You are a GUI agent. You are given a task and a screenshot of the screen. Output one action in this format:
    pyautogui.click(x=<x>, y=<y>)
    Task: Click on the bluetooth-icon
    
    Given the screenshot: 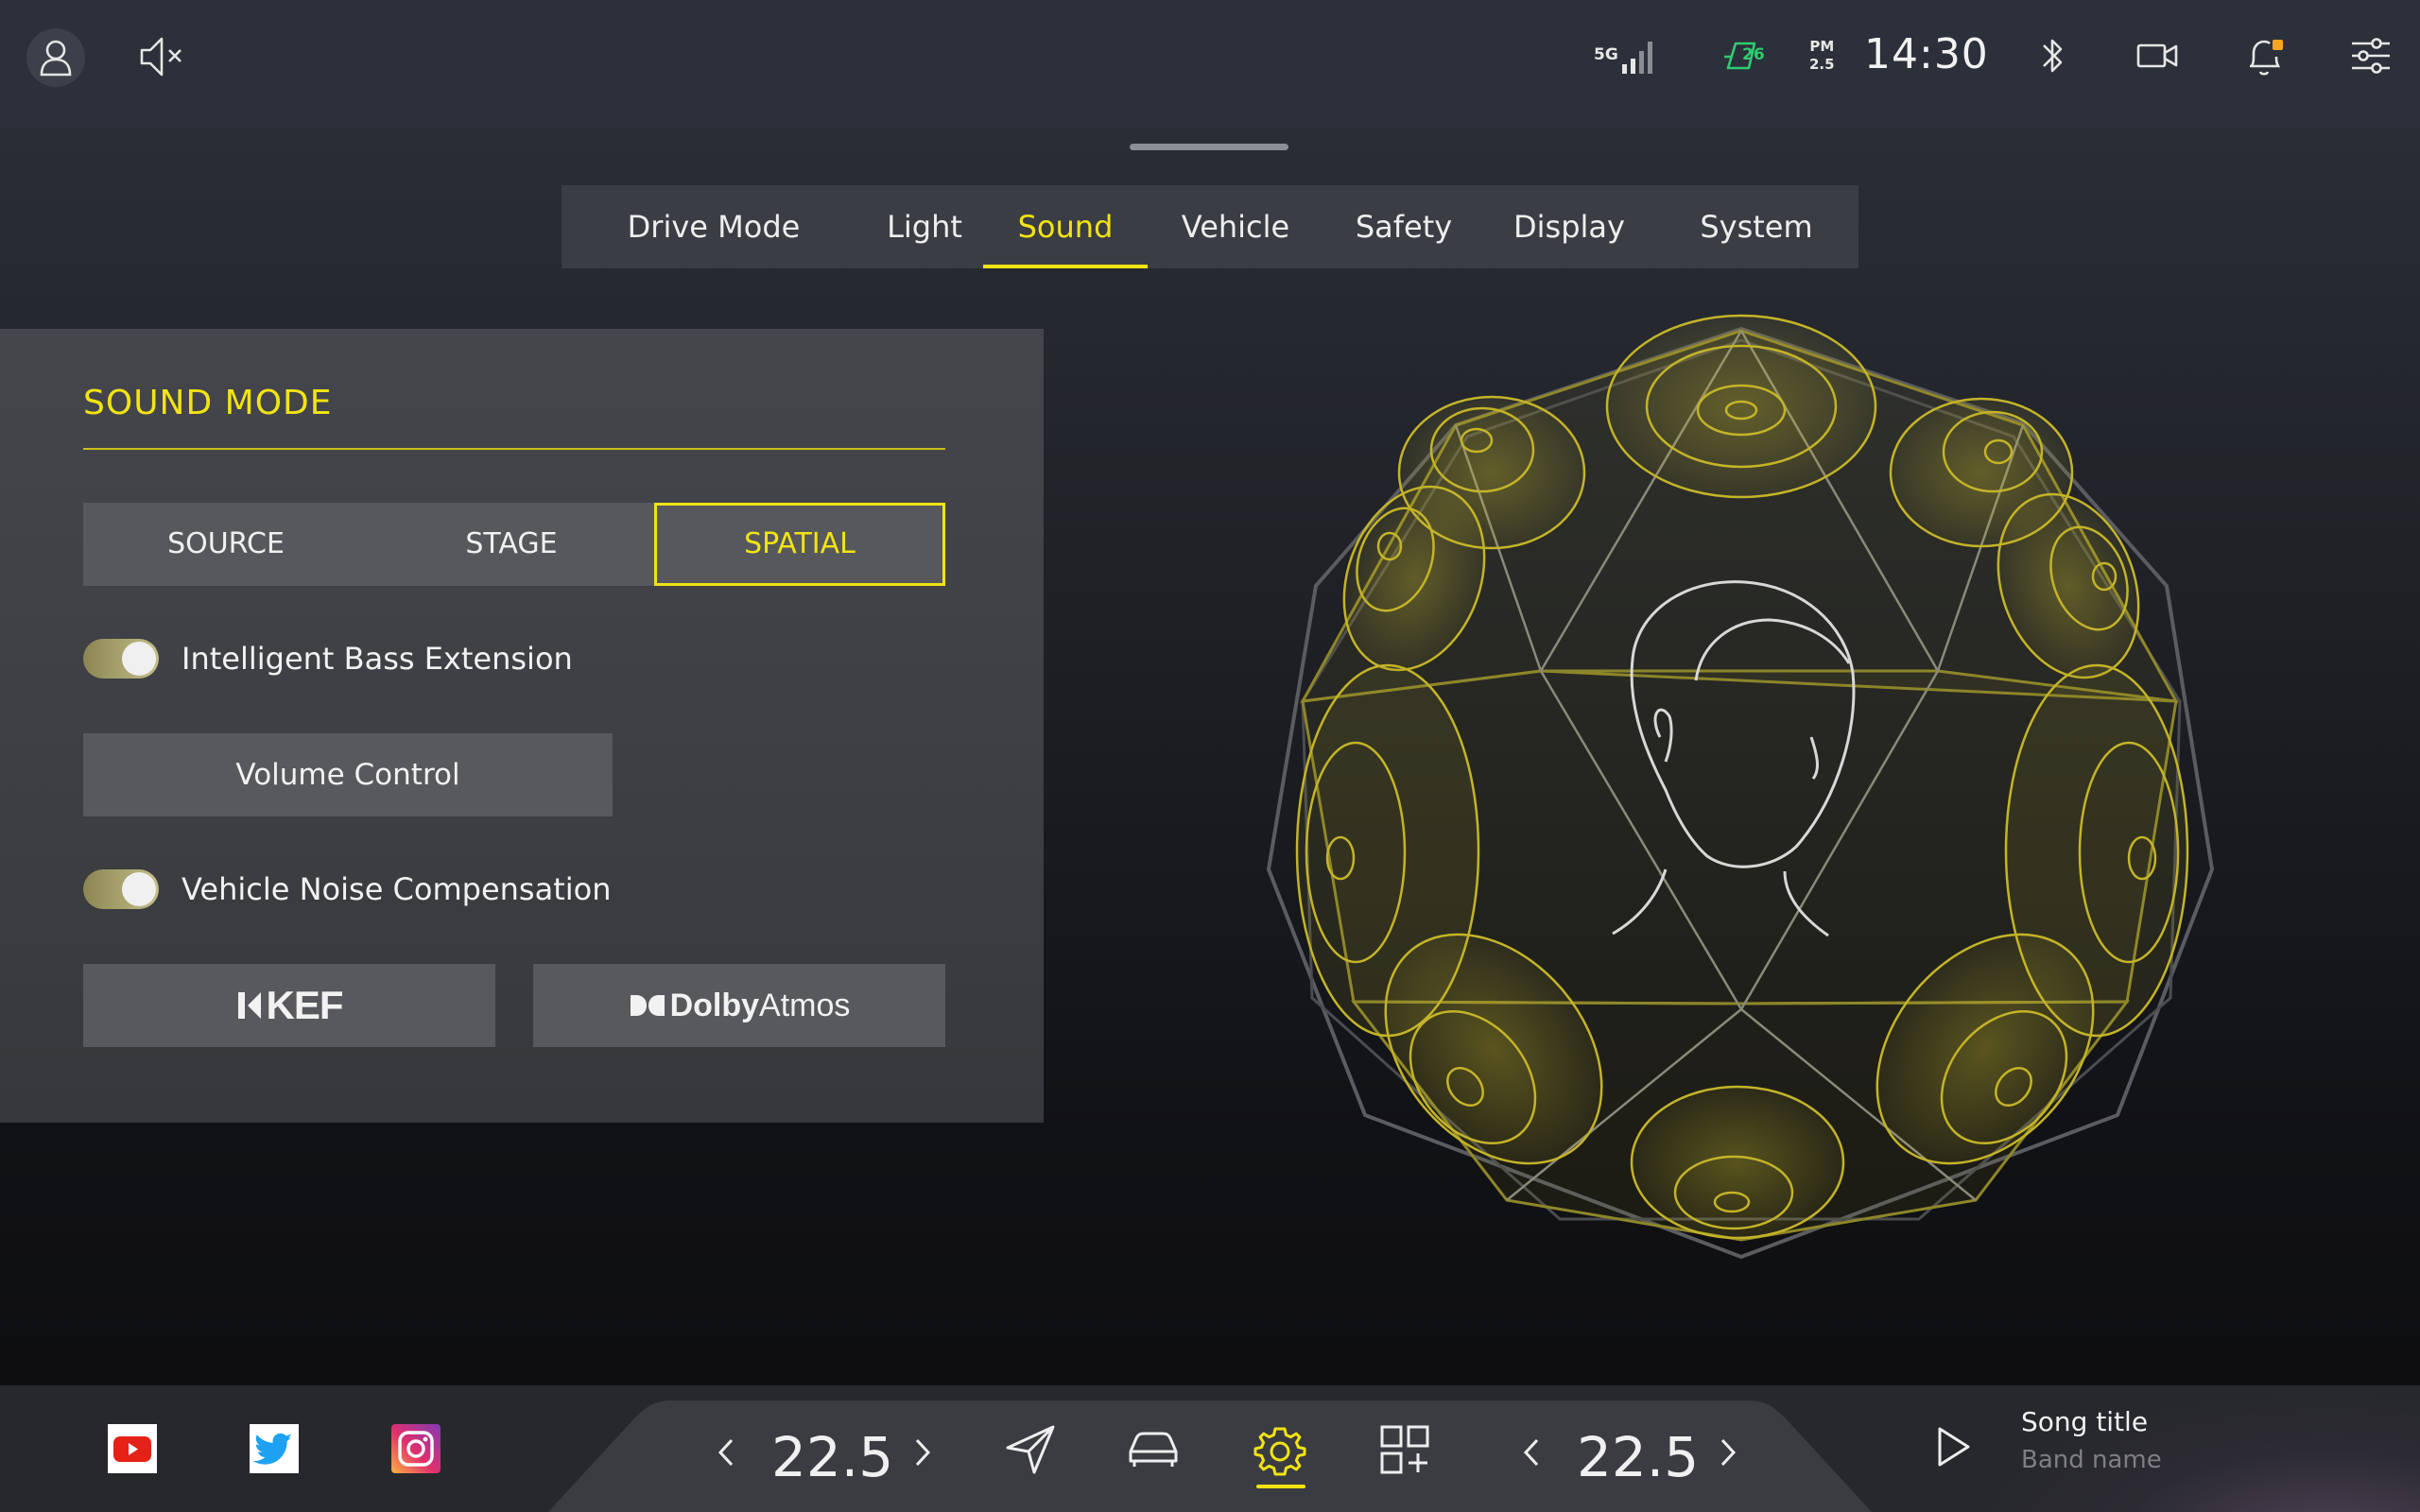 What is the action you would take?
    pyautogui.click(x=2052, y=55)
    